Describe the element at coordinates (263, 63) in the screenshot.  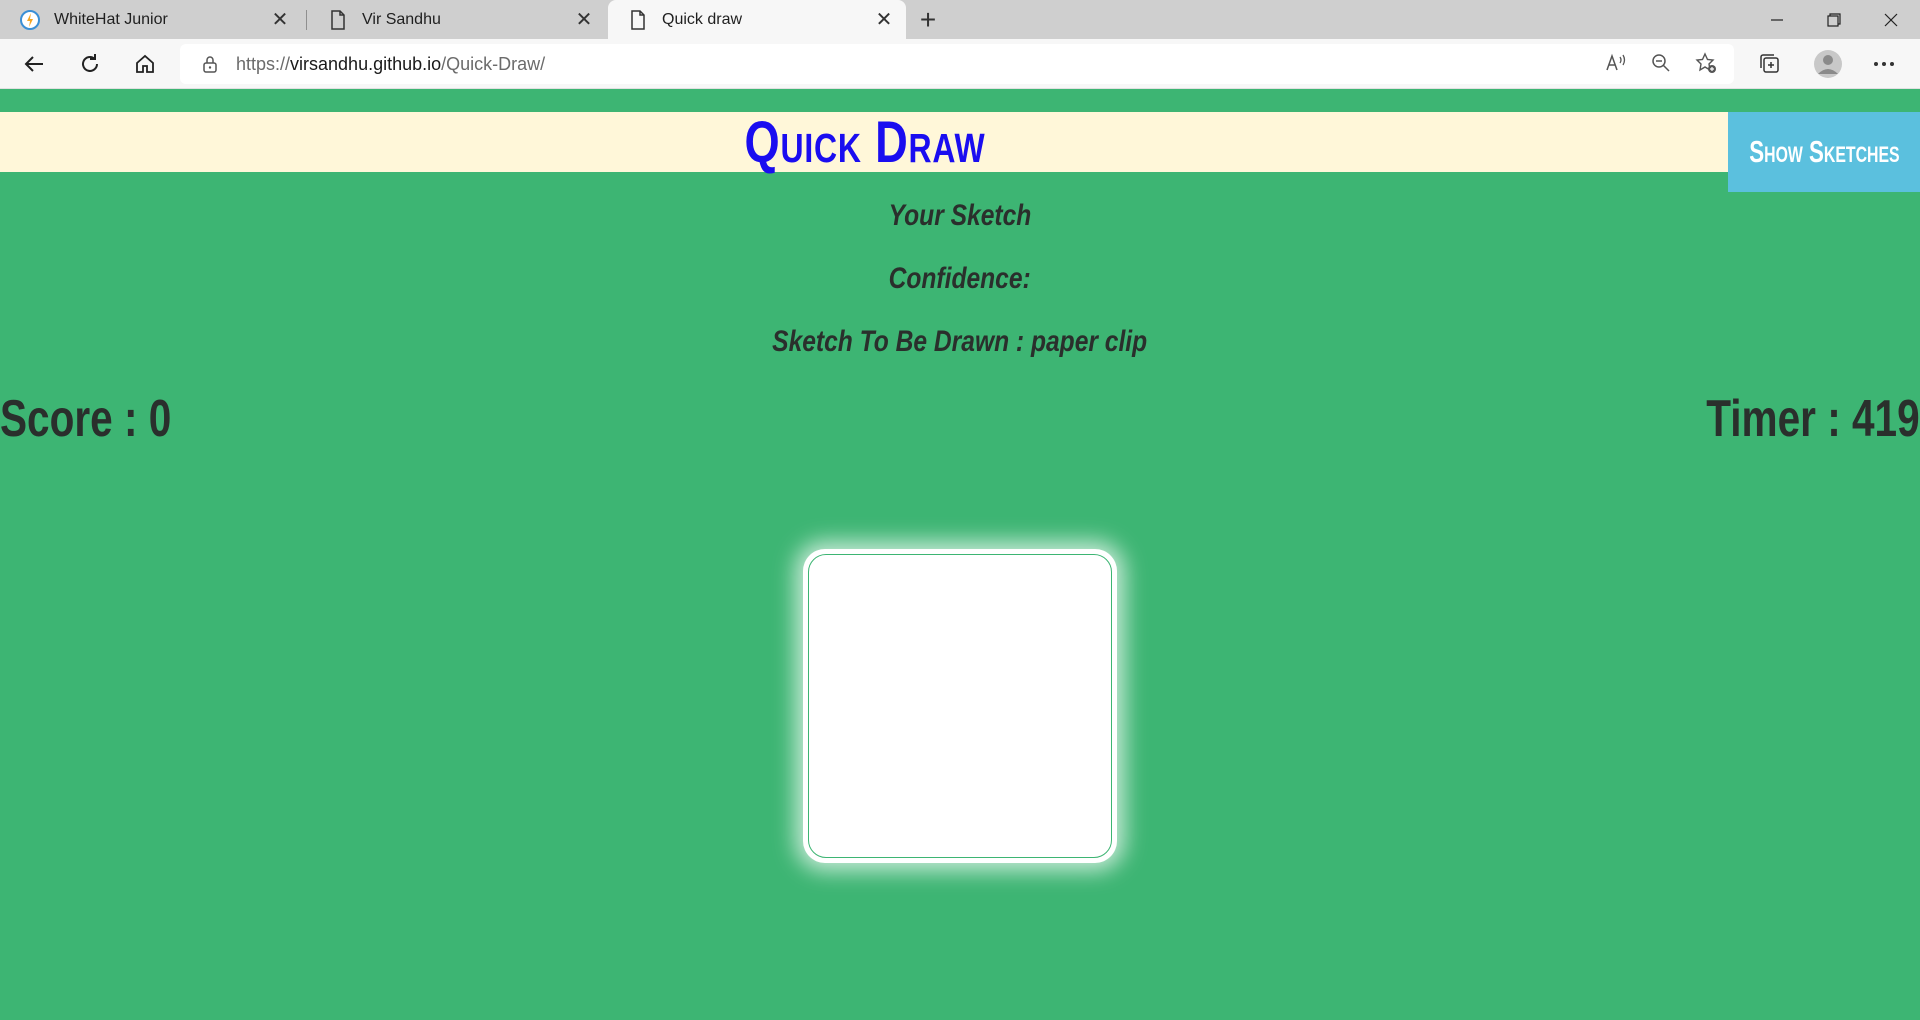
I see `url-prefix: https://` at that location.